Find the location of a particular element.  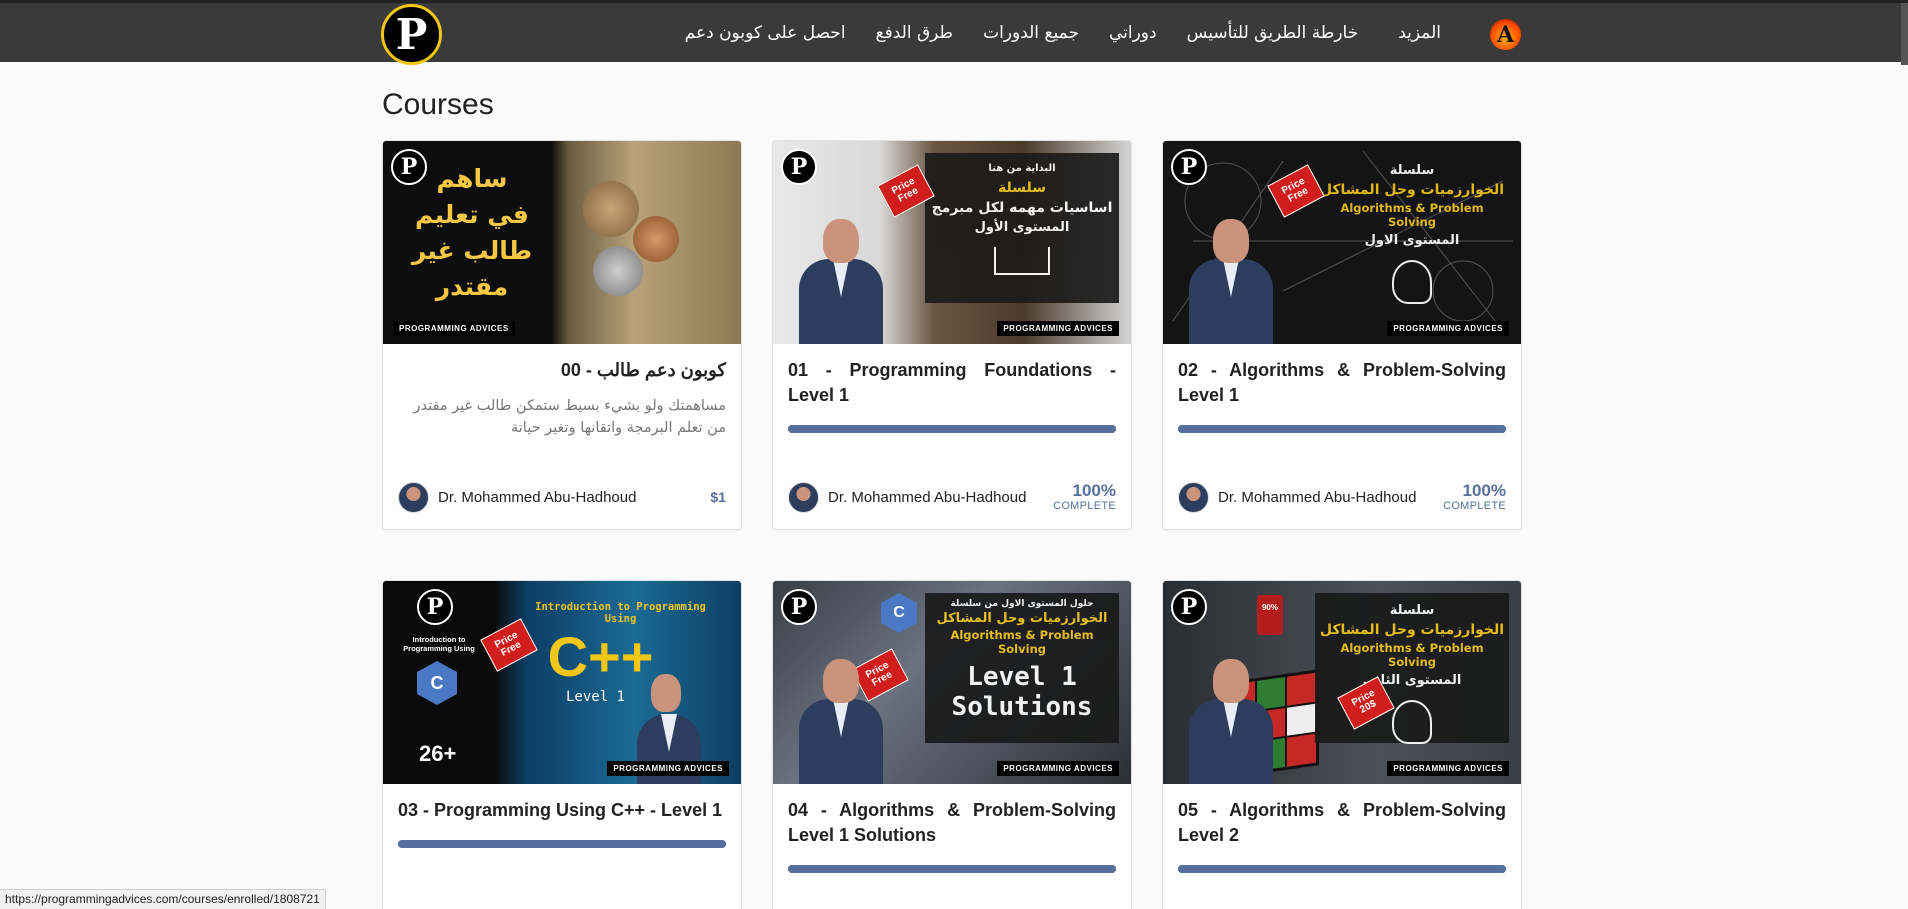

card-body: 03 - Programming Using C++ - Level 1 is located at coordinates (562, 816).